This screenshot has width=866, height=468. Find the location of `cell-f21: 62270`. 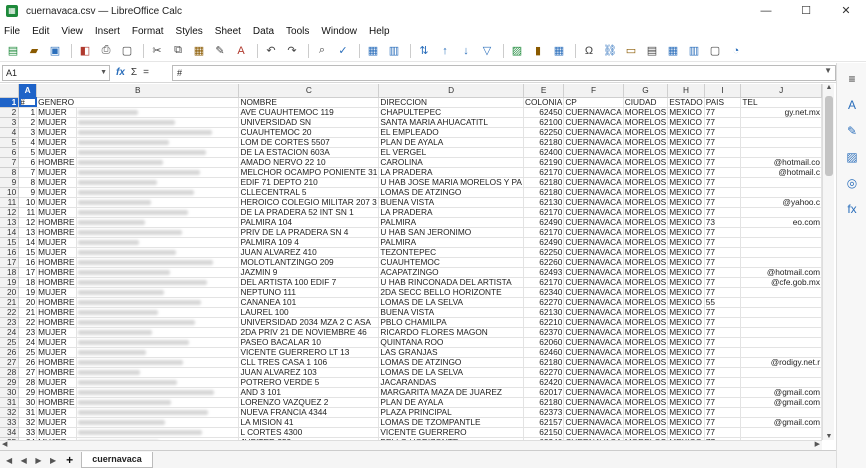

cell-f21: 62270 is located at coordinates (544, 302).